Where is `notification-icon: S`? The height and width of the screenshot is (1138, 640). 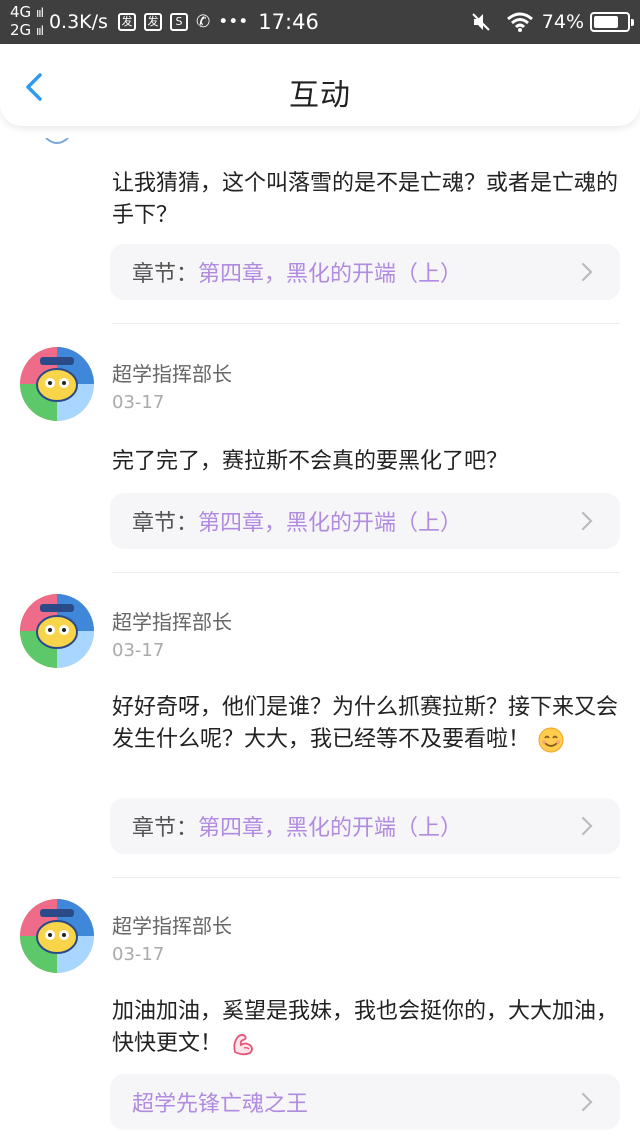
notification-icon: S is located at coordinates (178, 22).